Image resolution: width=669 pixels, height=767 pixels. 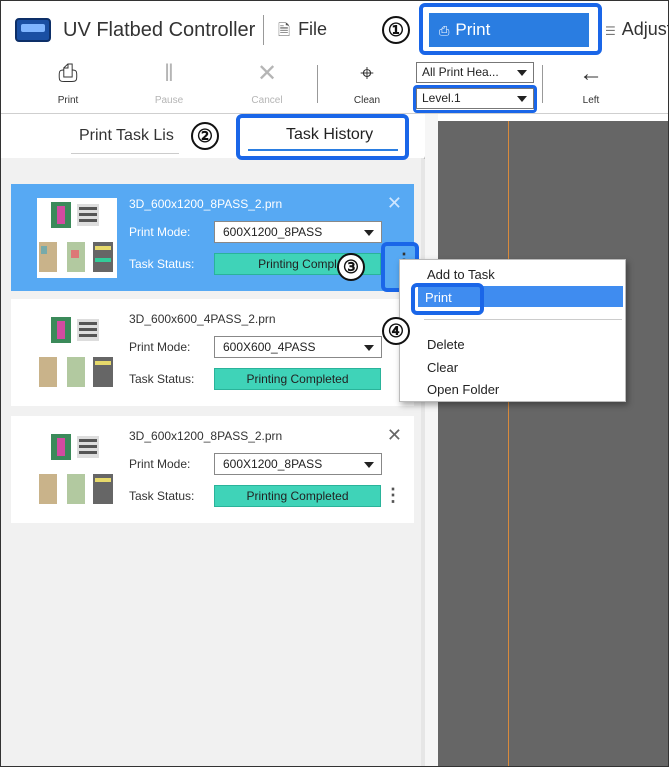 What do you see at coordinates (367, 73) in the screenshot?
I see `brush-icon: ⌖` at bounding box center [367, 73].